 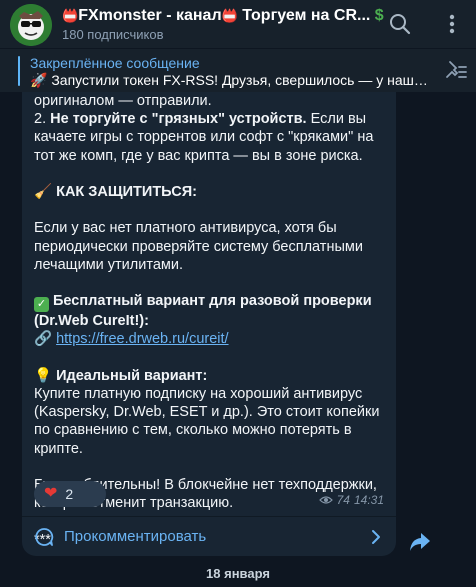 I want to click on pinned-list-button, so click(x=456, y=71).